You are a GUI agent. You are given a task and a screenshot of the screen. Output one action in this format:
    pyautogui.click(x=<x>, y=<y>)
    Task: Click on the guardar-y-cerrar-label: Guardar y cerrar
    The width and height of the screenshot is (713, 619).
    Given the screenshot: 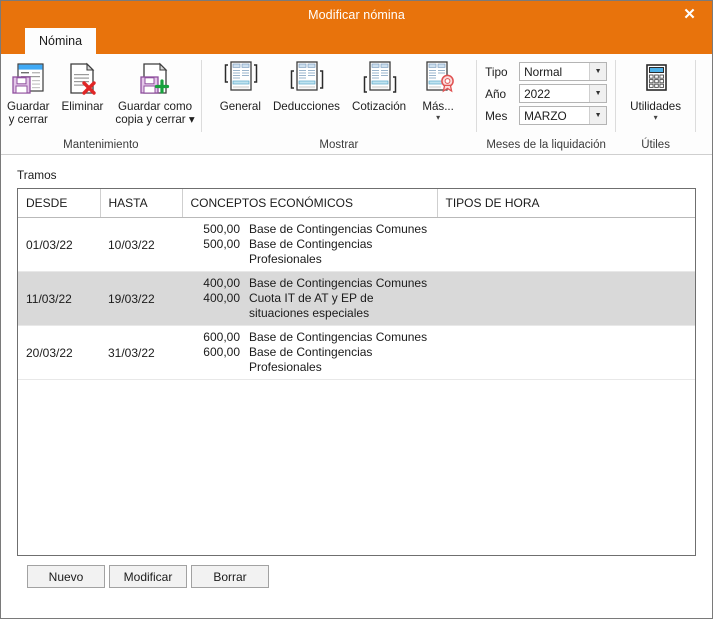 What is the action you would take?
    pyautogui.click(x=28, y=113)
    